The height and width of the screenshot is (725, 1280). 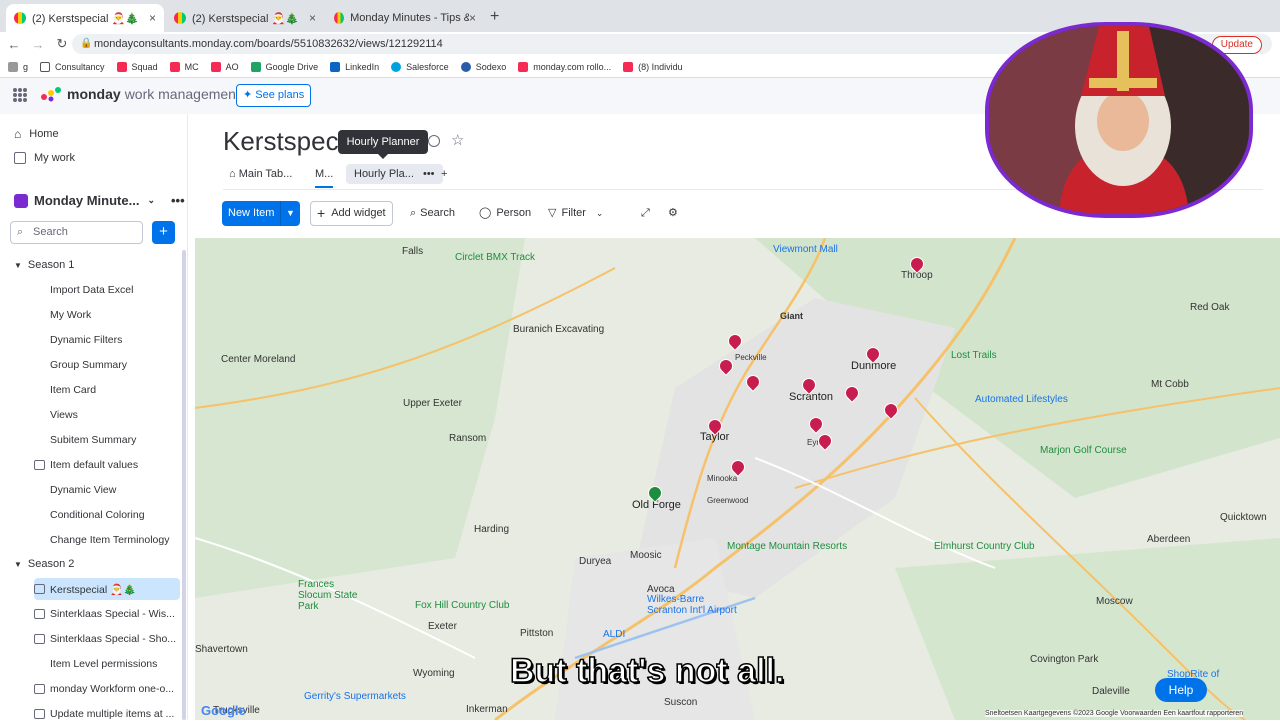 What do you see at coordinates (681, 702) in the screenshot?
I see `map-label: Suscon` at bounding box center [681, 702].